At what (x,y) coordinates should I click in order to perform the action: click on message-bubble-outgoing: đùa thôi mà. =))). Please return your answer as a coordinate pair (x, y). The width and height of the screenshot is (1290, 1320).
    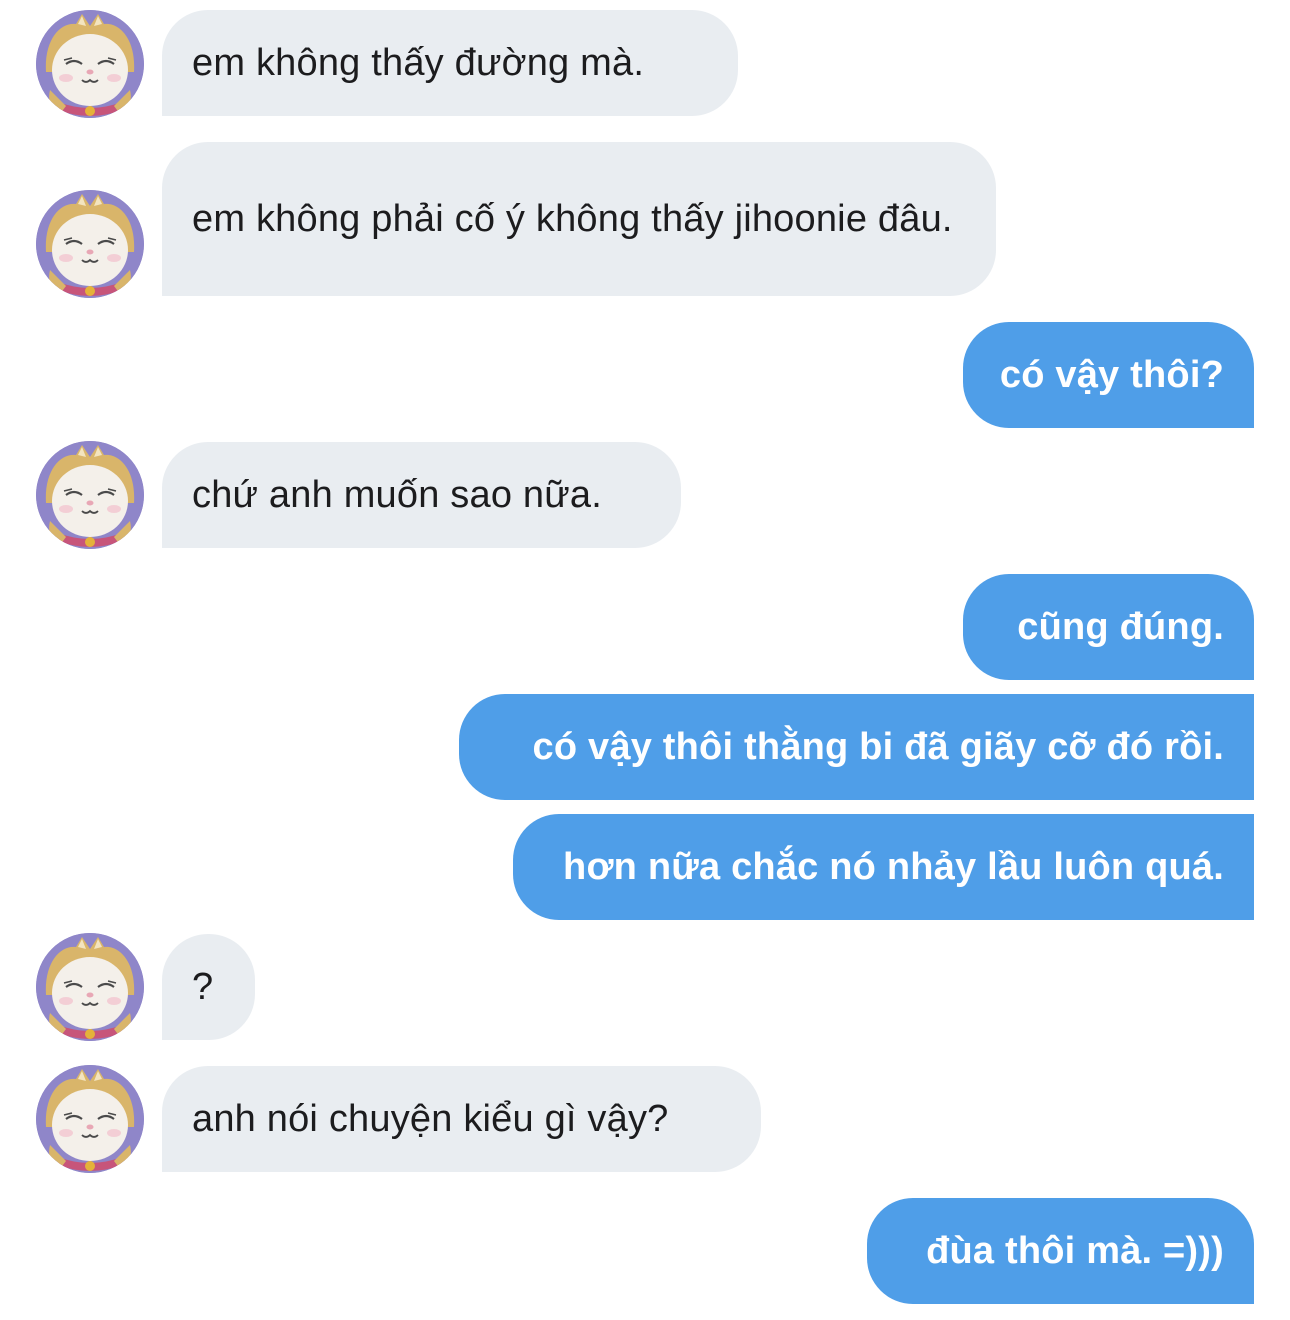
    Looking at the image, I should click on (1060, 1251).